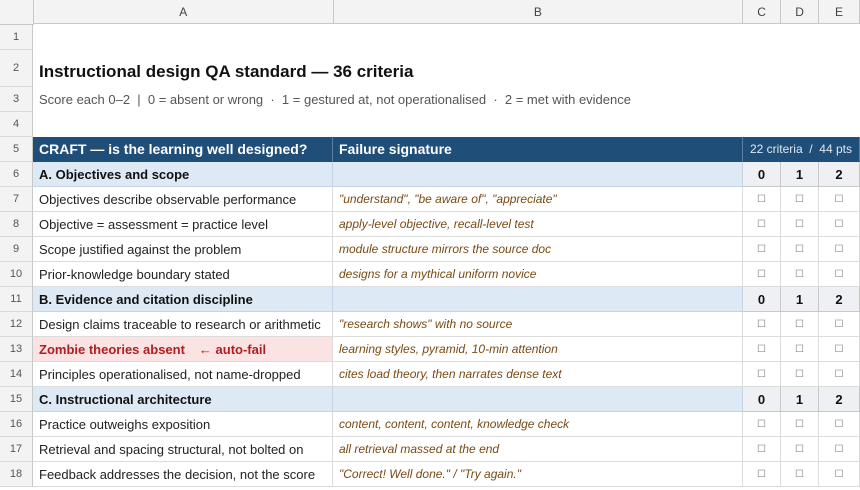 The image size is (860, 490). Describe the element at coordinates (839, 12) in the screenshot. I see `column-header-e: E` at that location.